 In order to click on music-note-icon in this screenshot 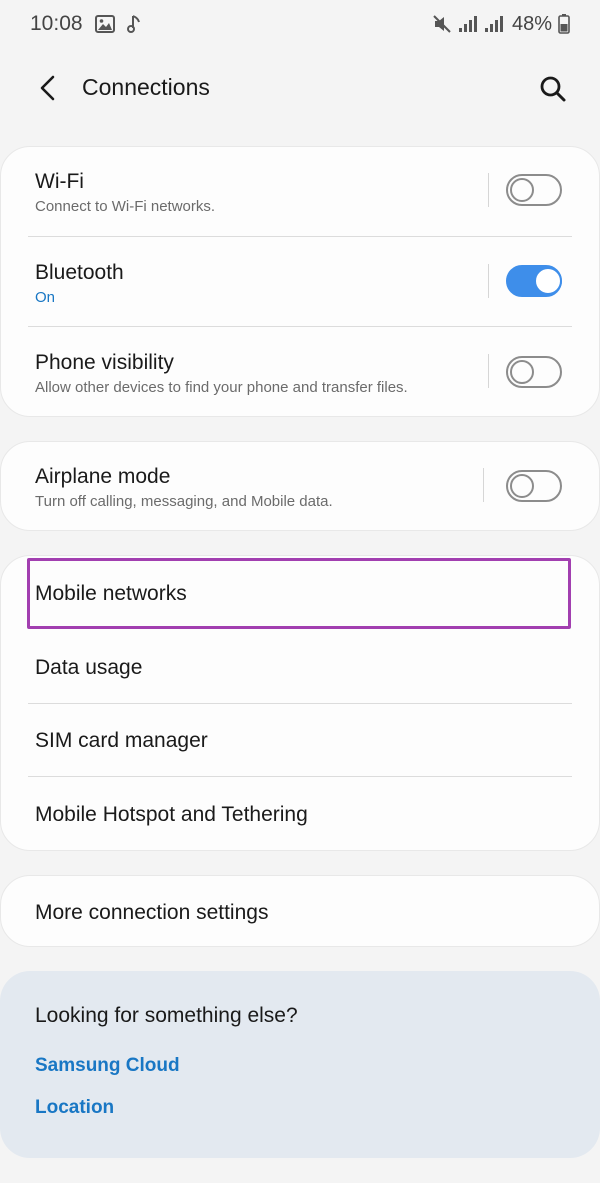, I will do `click(133, 24)`.